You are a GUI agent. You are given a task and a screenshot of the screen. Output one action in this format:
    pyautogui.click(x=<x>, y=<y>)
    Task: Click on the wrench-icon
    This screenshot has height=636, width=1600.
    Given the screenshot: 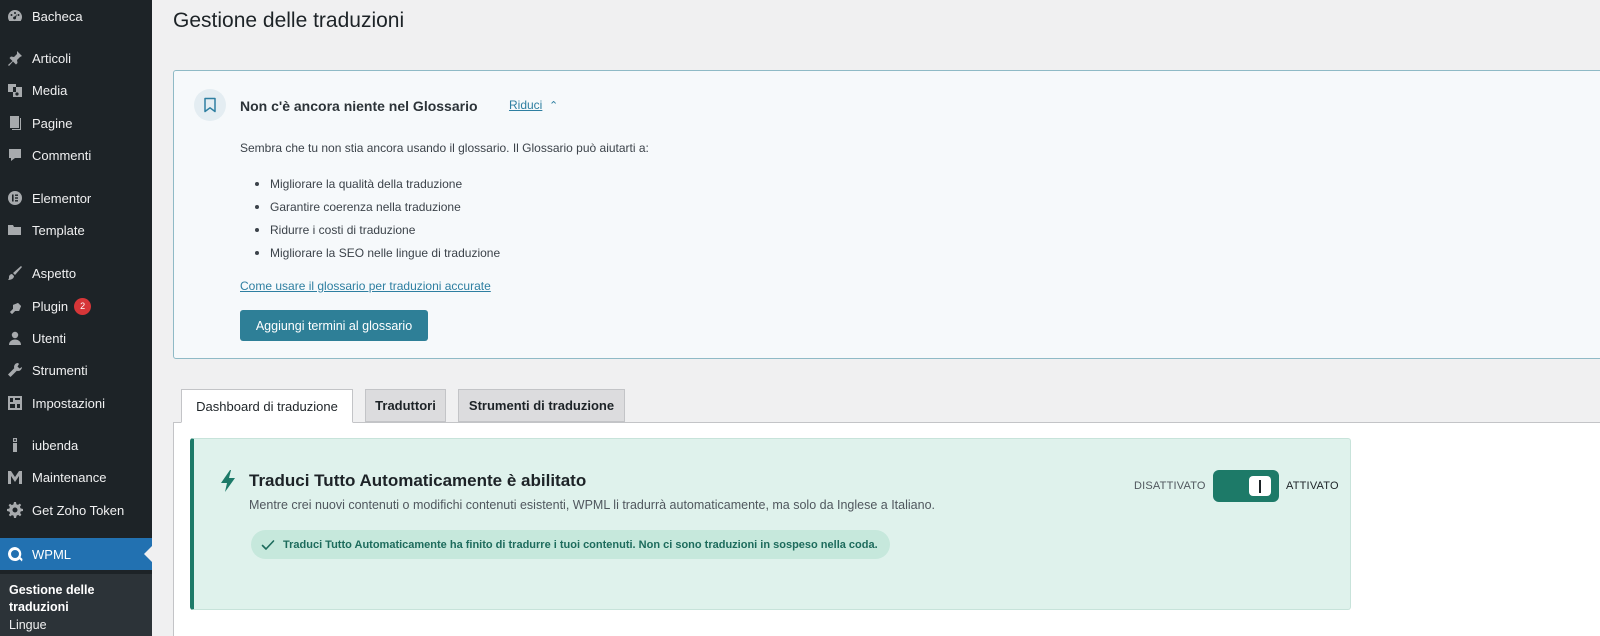 What is the action you would take?
    pyautogui.click(x=15, y=370)
    